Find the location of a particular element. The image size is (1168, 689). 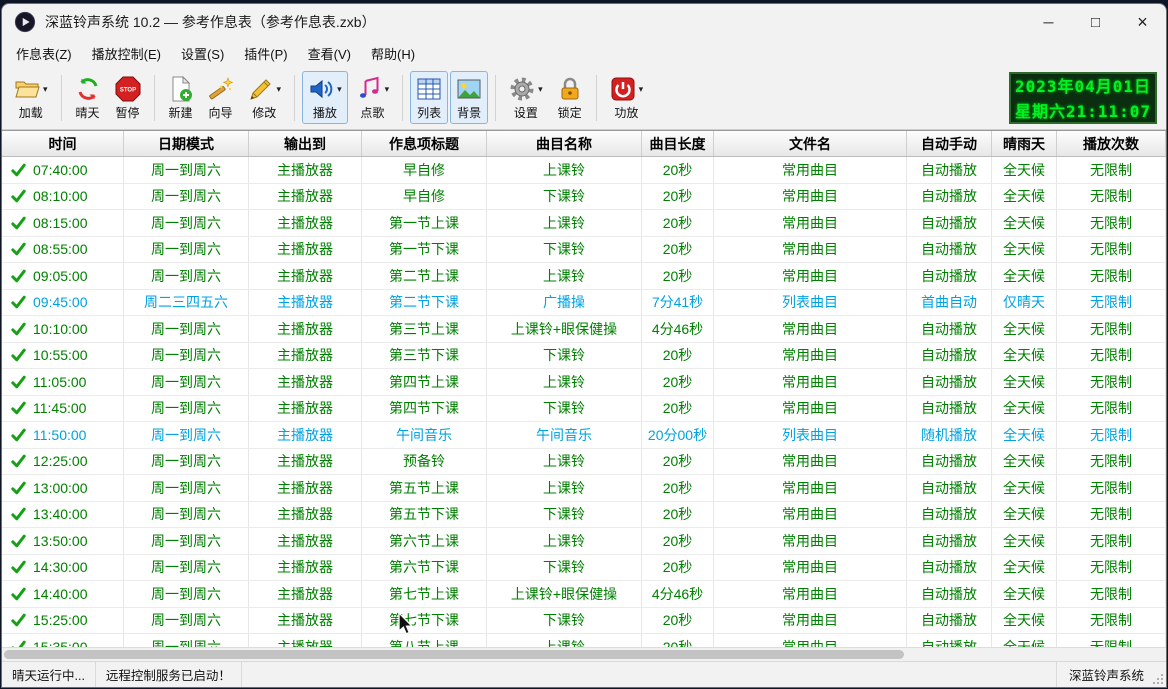

toolbar-button-list-view: 列表 is located at coordinates (429, 97).